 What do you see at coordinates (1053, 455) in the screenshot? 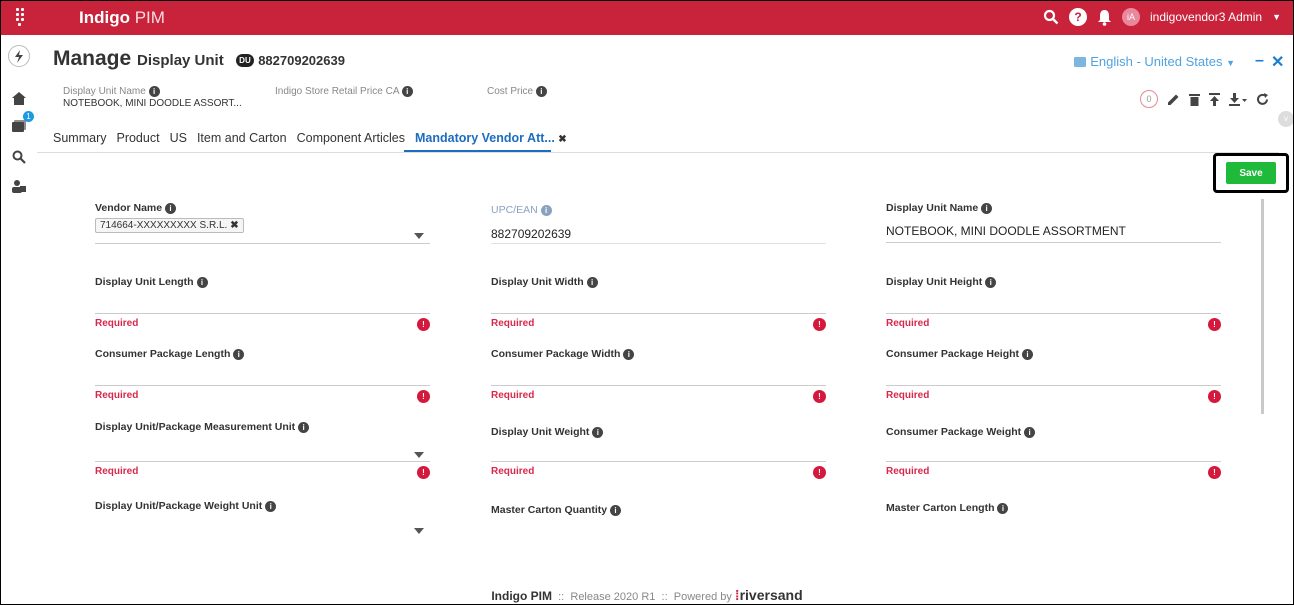
I see `field-consumer-package-weight: Consumer Package Weight i Required !` at bounding box center [1053, 455].